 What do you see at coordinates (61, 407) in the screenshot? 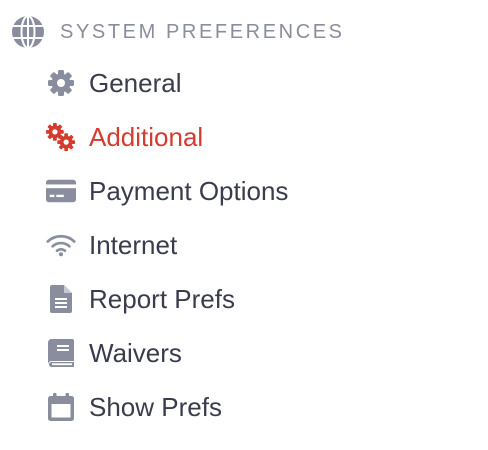
I see `calendar-icon` at bounding box center [61, 407].